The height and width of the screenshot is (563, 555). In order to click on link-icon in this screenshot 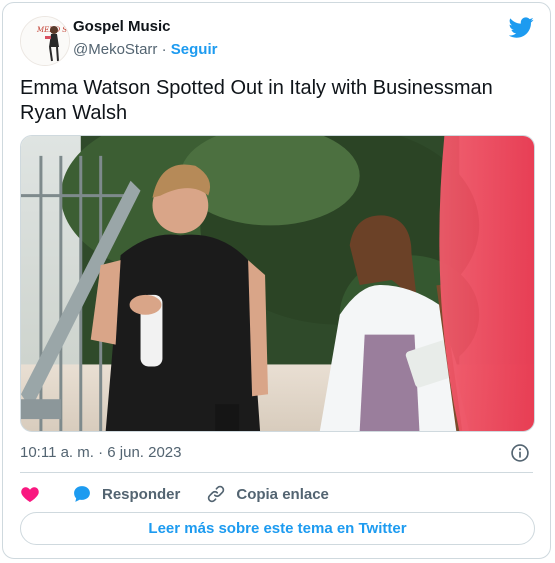, I will do `click(216, 494)`.